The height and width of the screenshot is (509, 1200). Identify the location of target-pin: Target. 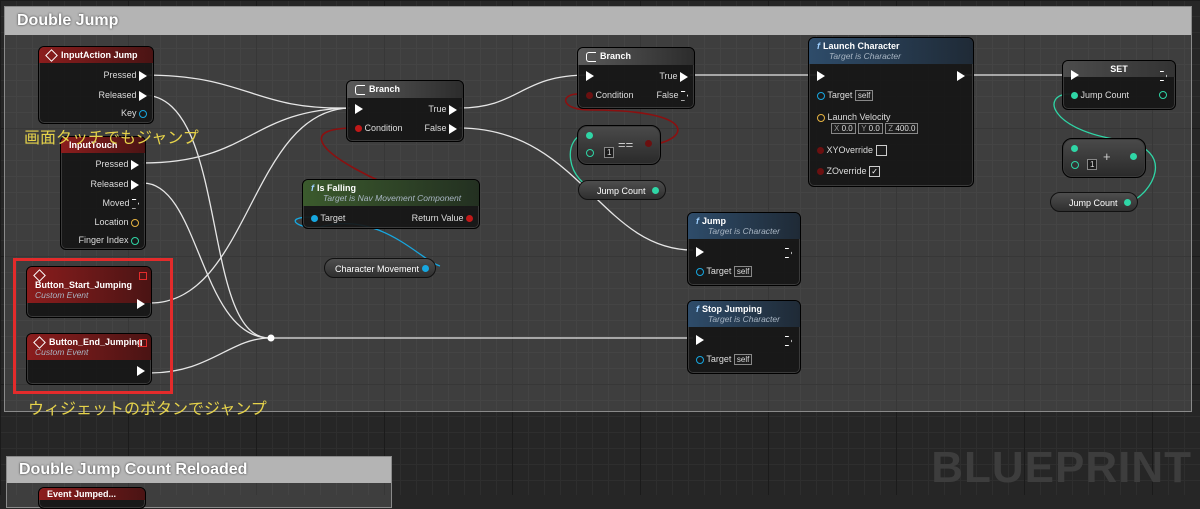
(328, 218).